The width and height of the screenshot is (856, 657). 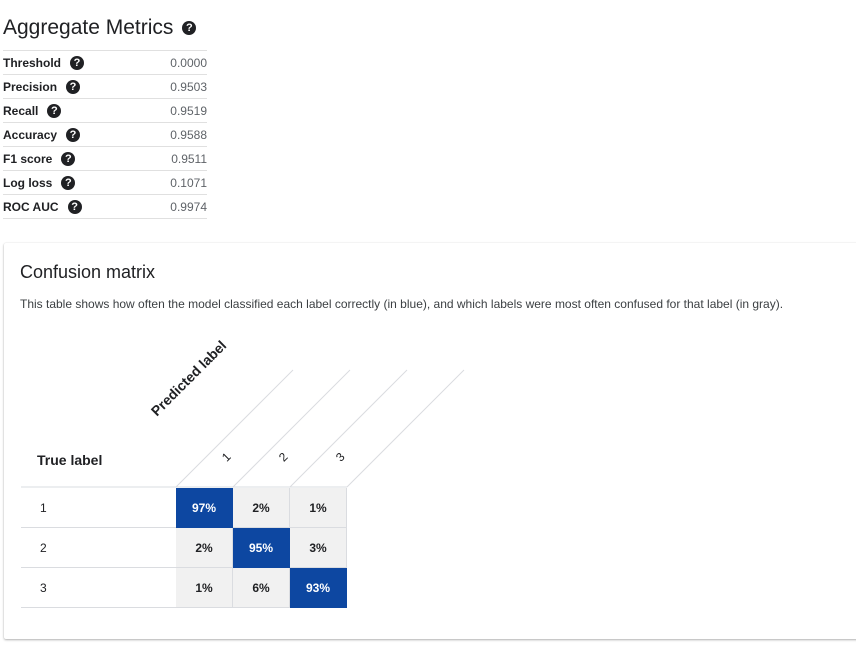 What do you see at coordinates (105, 207) in the screenshot?
I see `metric-row-roc-auc: ROC AUC? 0.9974` at bounding box center [105, 207].